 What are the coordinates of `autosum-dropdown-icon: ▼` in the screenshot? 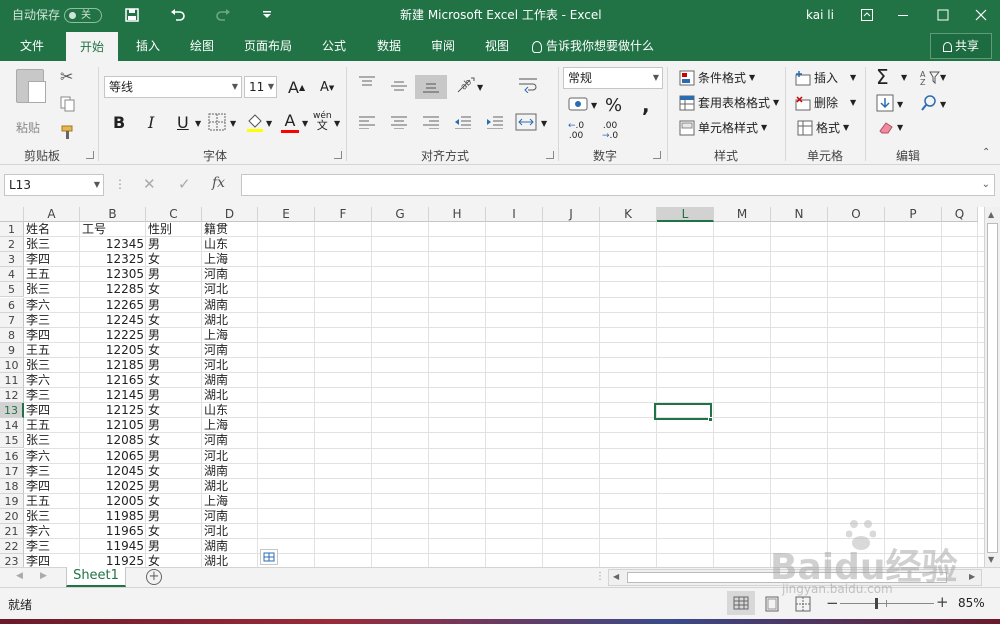 It's located at (904, 77).